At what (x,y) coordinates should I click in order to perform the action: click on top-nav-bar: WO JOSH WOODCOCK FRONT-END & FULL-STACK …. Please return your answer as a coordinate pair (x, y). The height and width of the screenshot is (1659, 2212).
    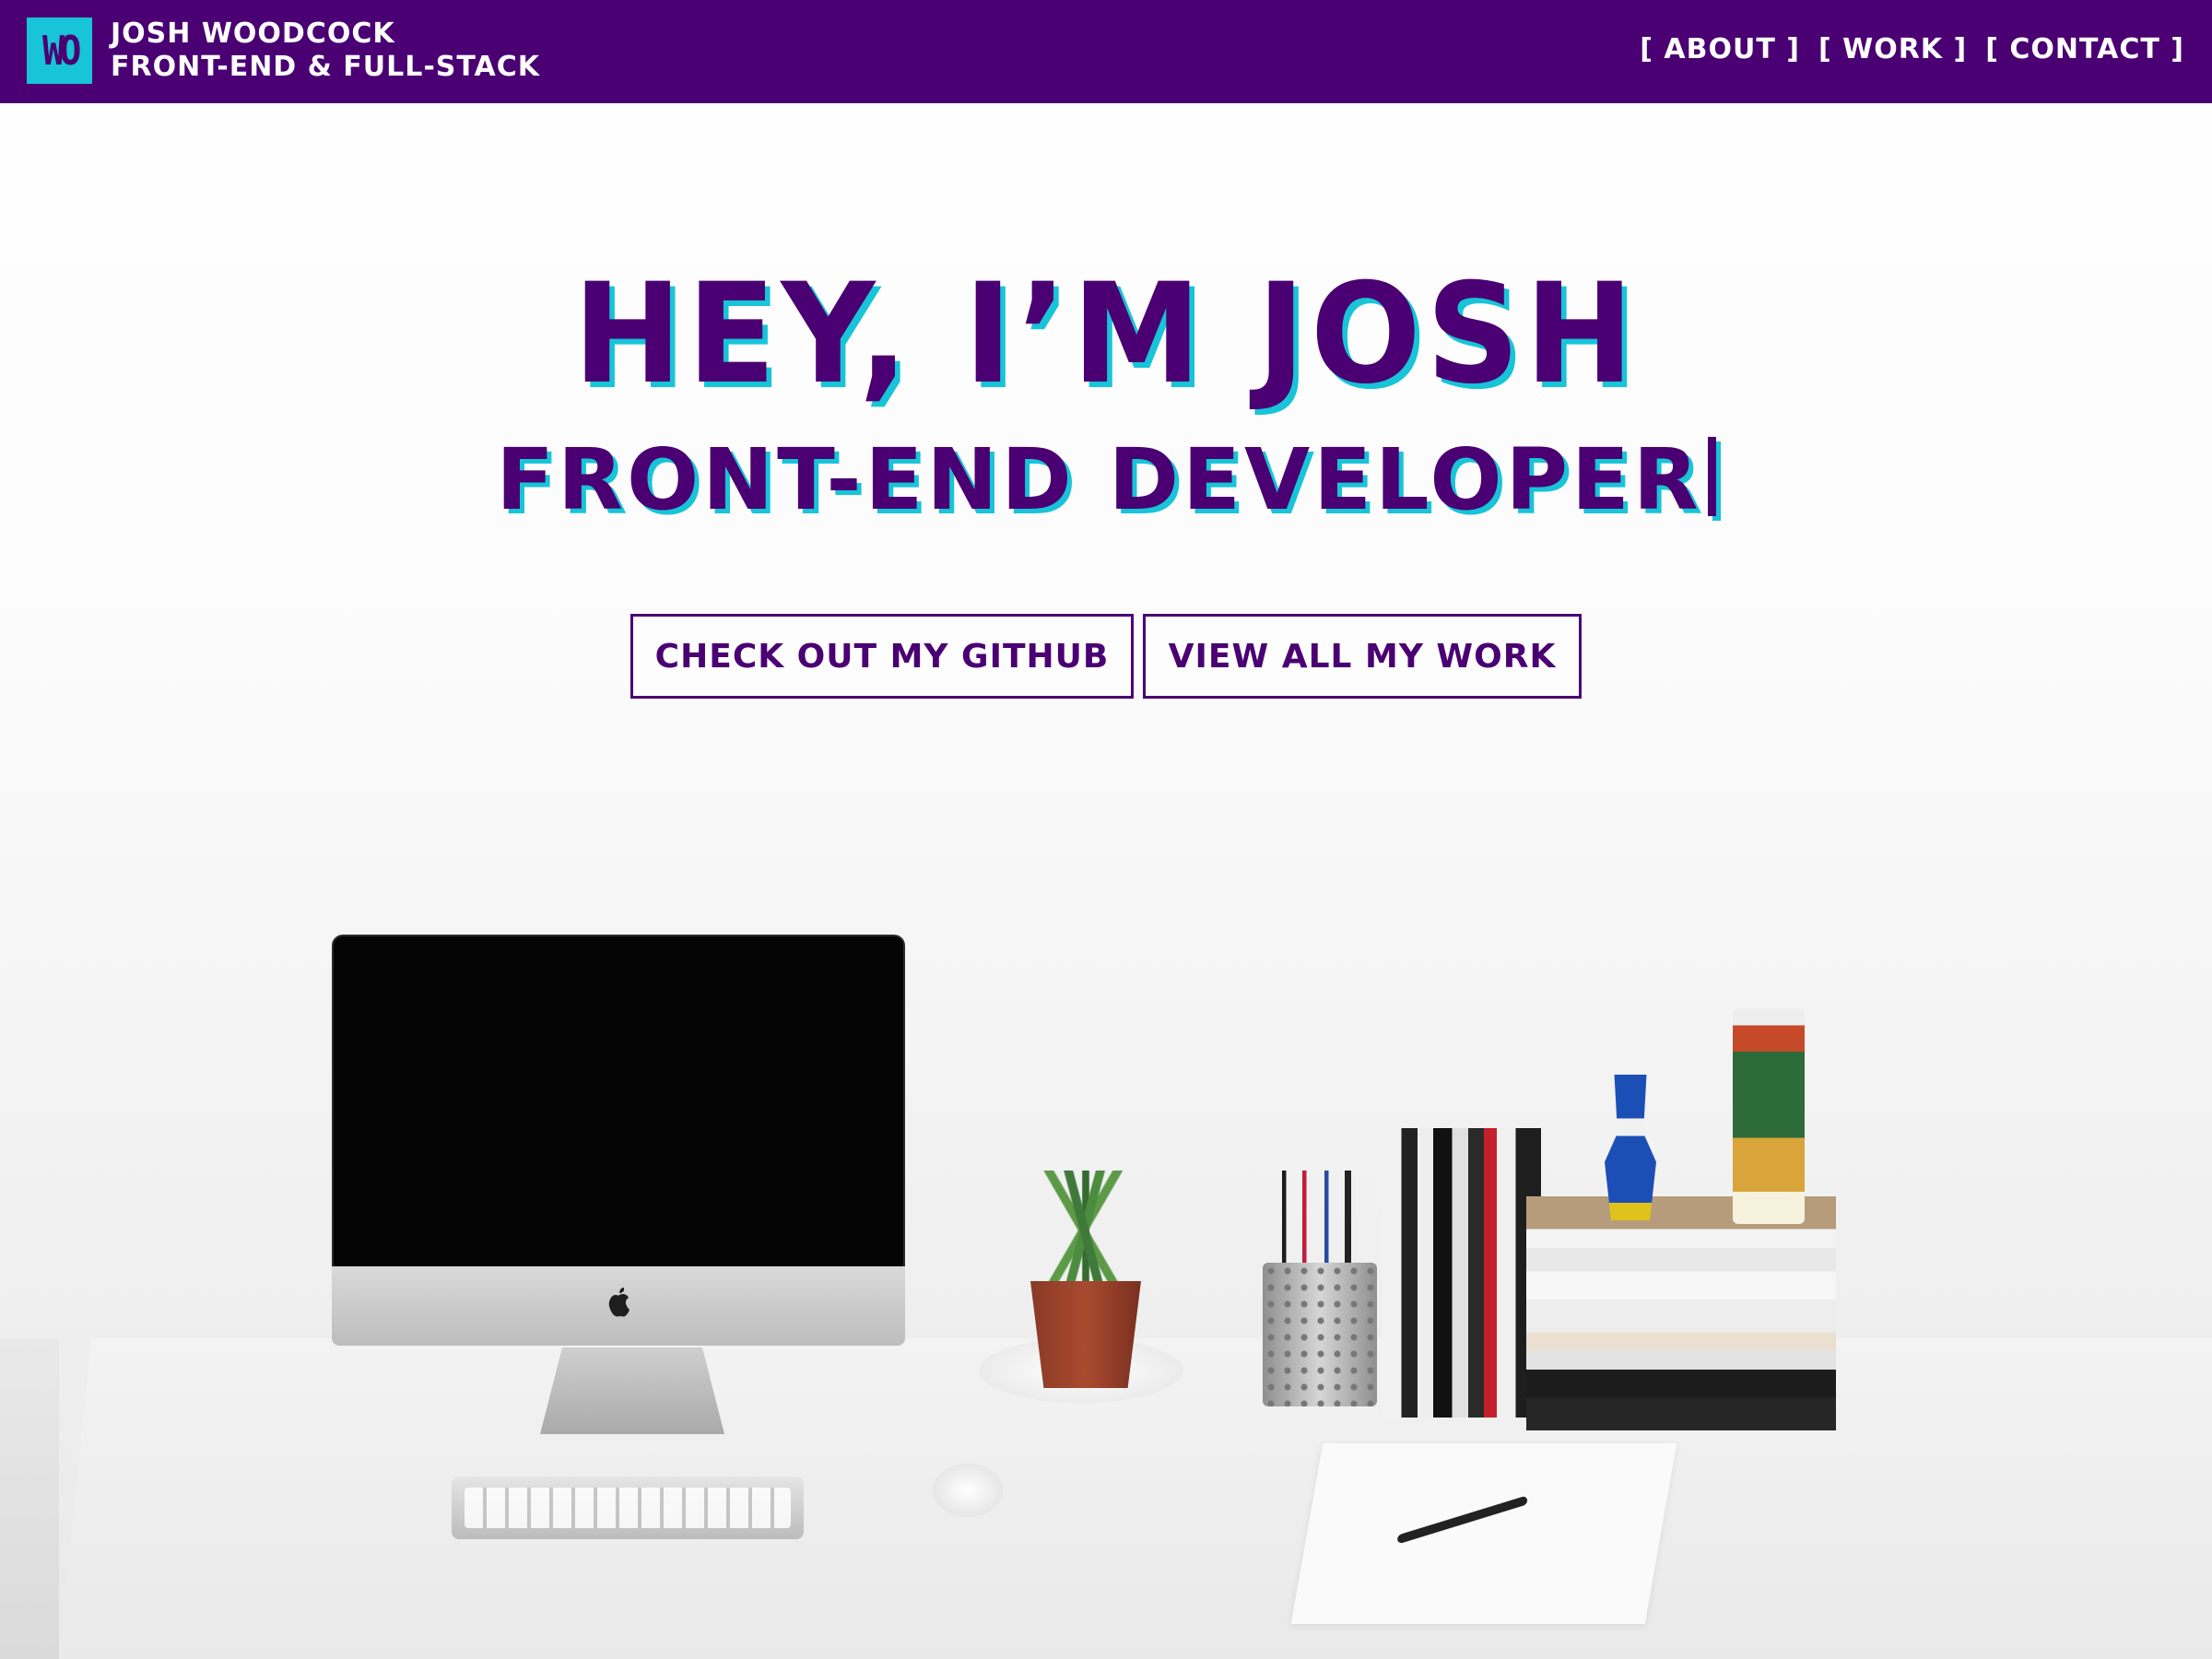
    Looking at the image, I should click on (1106, 51).